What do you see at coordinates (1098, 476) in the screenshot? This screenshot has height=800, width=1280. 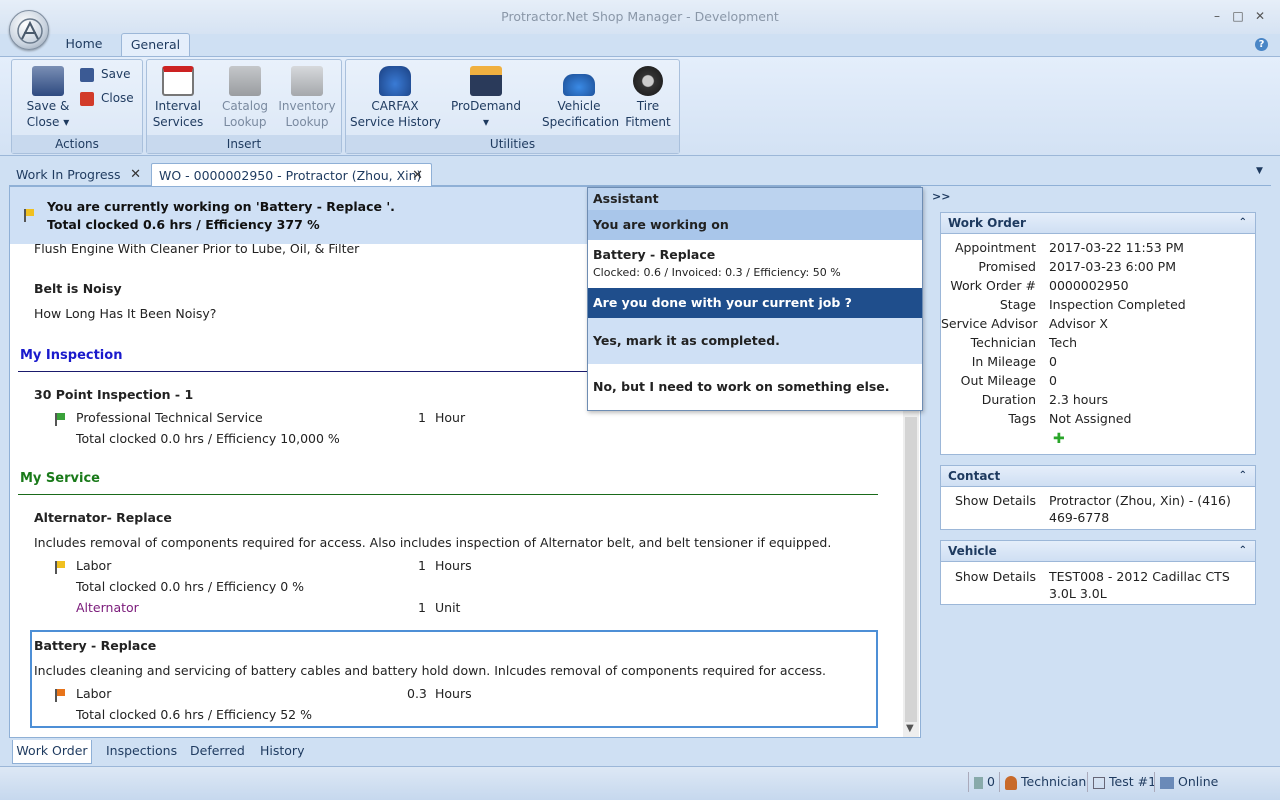 I see `contact-panel-header: Contact ⌃` at bounding box center [1098, 476].